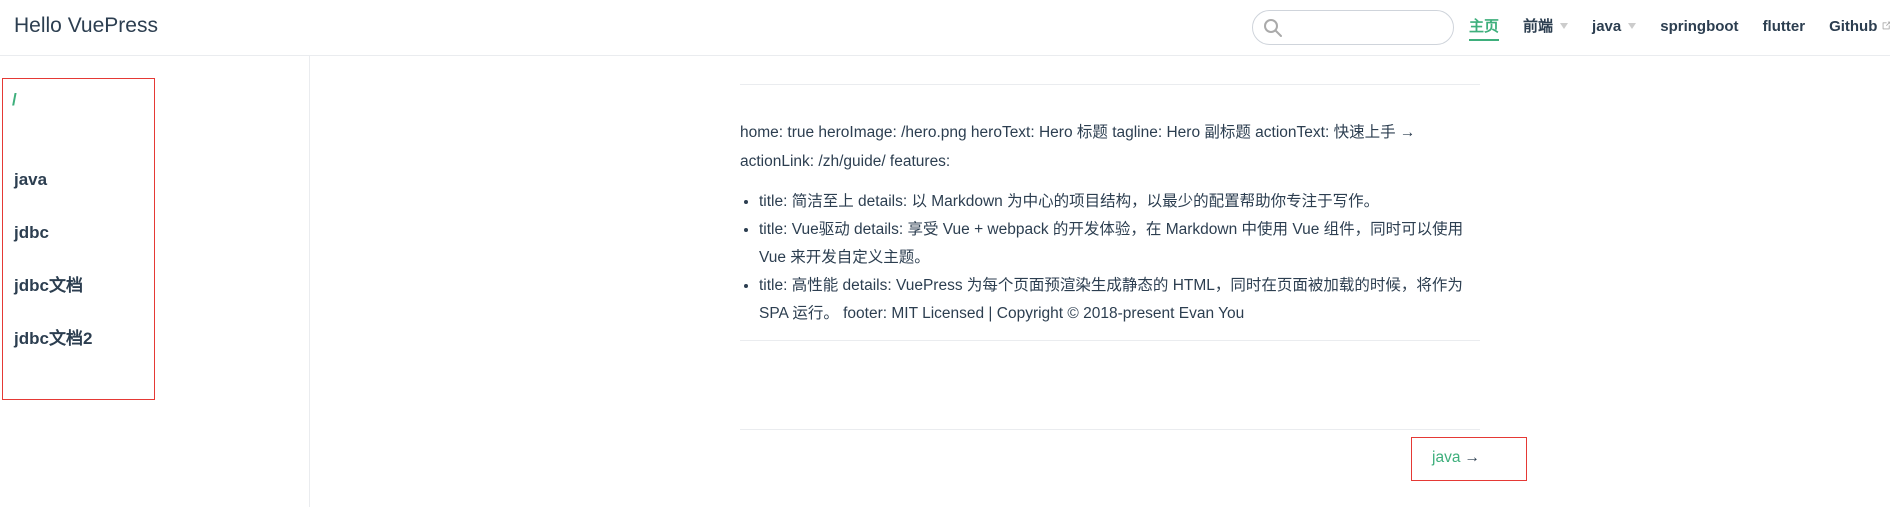  What do you see at coordinates (1886, 25) in the screenshot?
I see `external-link-icon` at bounding box center [1886, 25].